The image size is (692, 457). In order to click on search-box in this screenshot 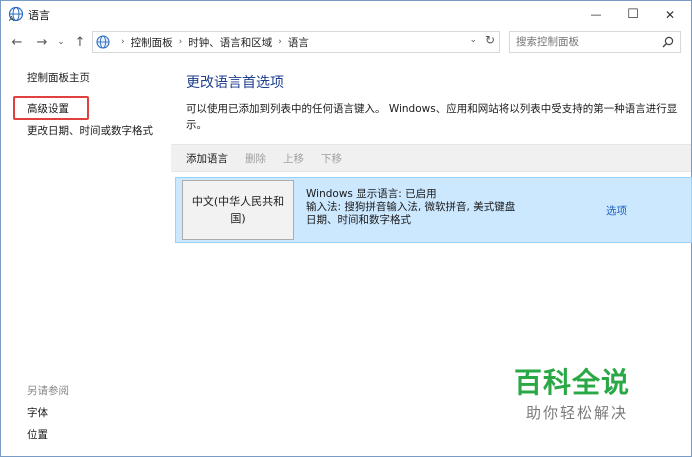, I will do `click(595, 42)`.